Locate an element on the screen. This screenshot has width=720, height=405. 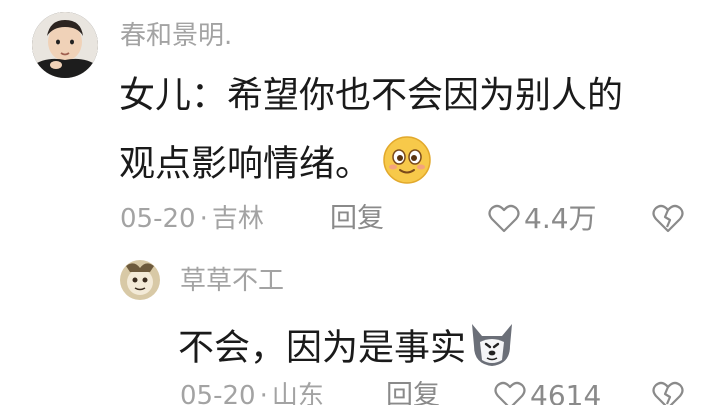
comment-meta: 05-20 · 山东 is located at coordinates (252, 392).